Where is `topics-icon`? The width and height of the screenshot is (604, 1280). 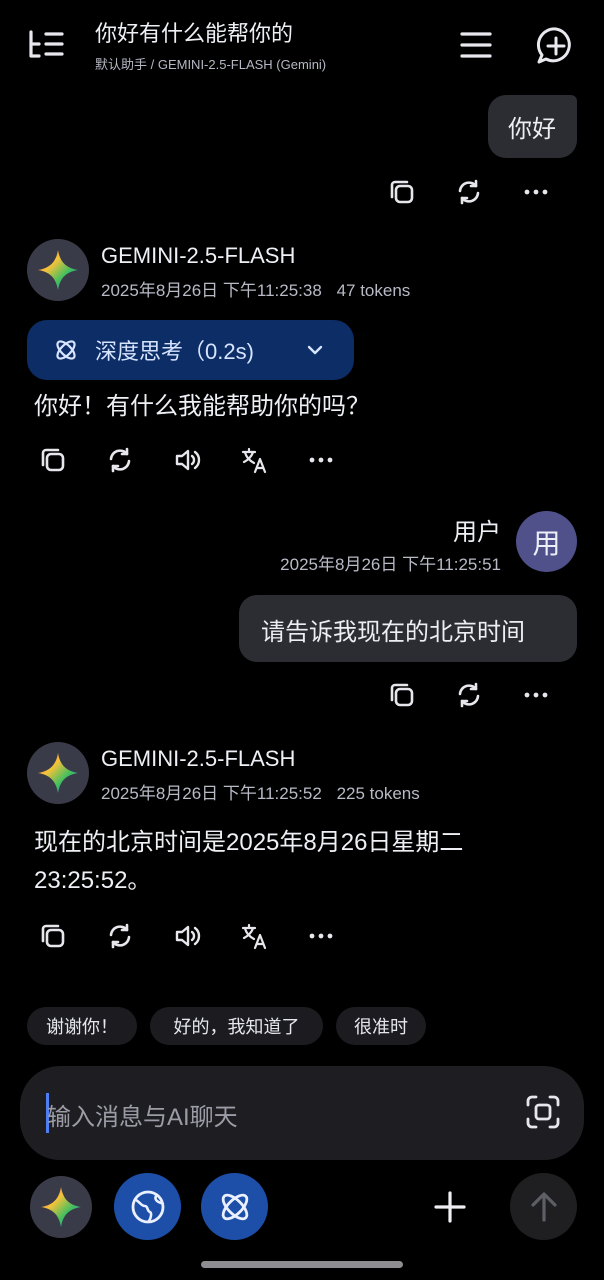
topics-icon is located at coordinates (46, 45).